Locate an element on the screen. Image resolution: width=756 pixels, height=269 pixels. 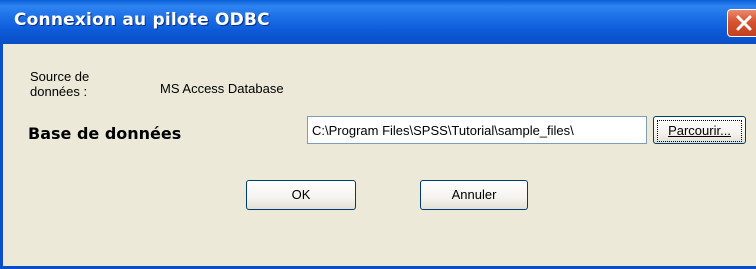
ok-button: OK is located at coordinates (301, 195).